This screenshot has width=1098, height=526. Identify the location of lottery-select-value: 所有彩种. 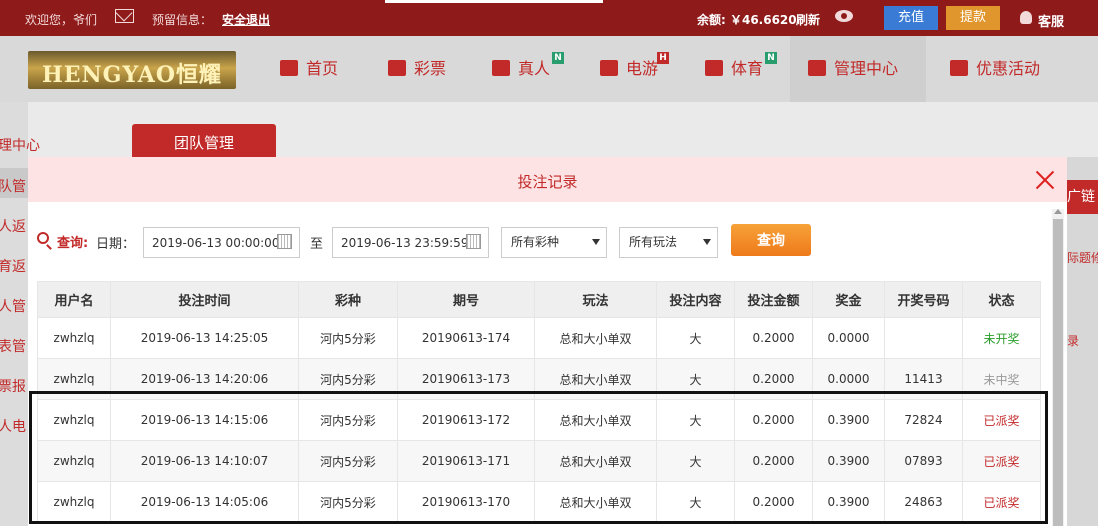
(535, 242).